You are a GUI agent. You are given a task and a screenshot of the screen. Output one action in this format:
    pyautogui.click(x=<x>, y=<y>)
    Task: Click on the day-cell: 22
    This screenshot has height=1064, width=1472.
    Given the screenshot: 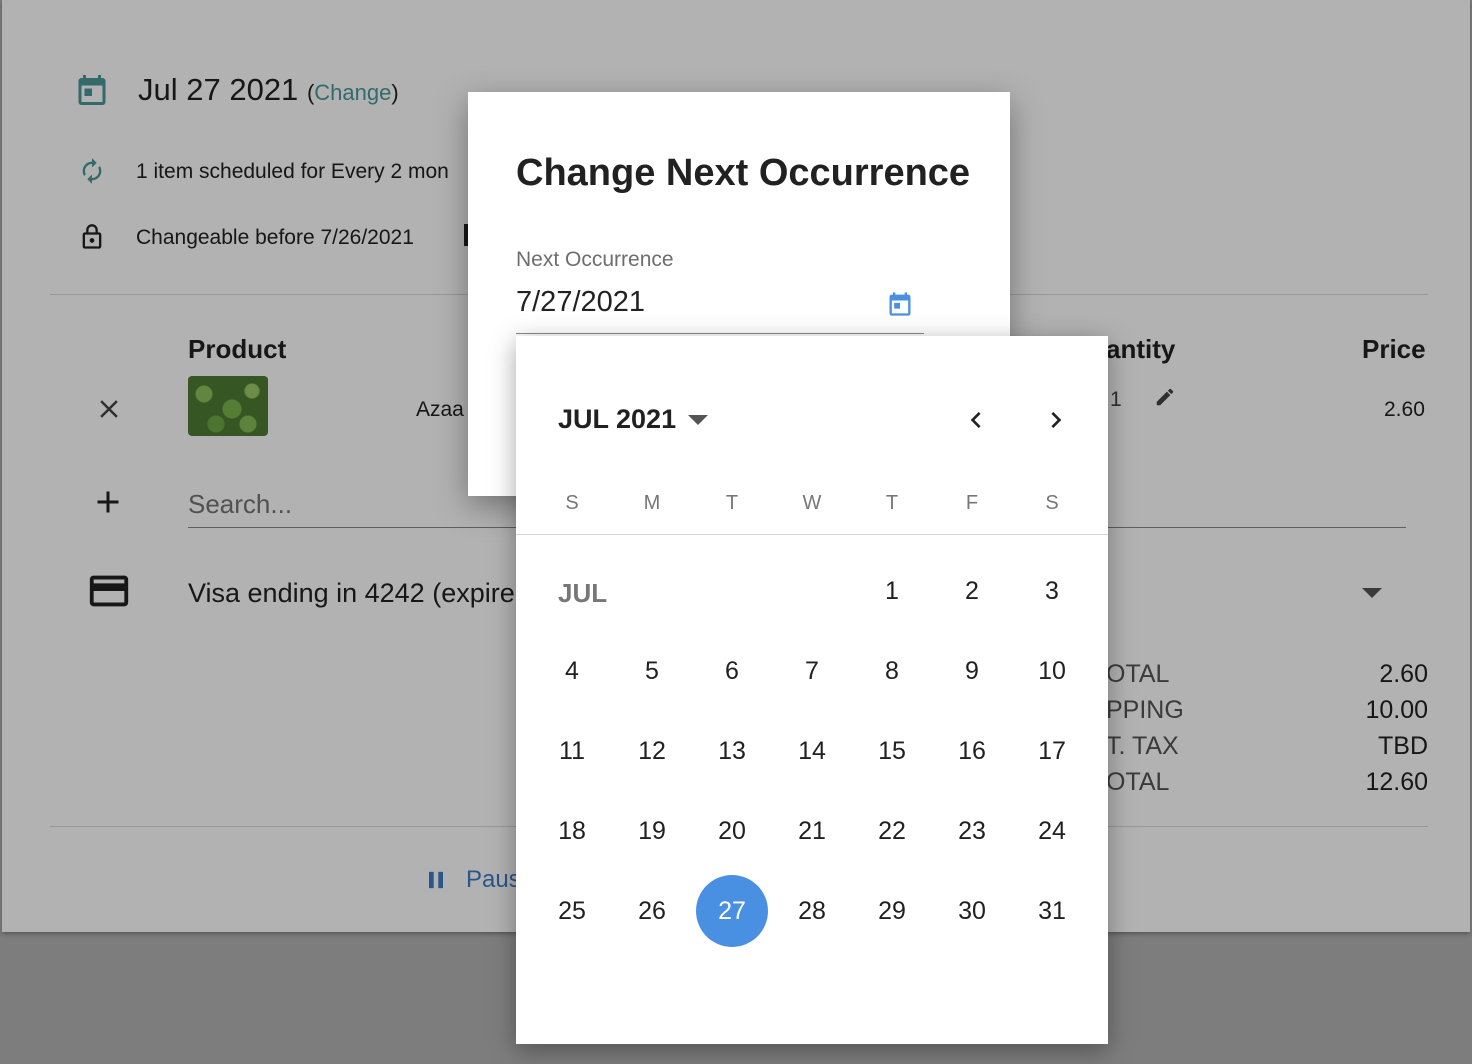 What is the action you would take?
    pyautogui.click(x=892, y=831)
    